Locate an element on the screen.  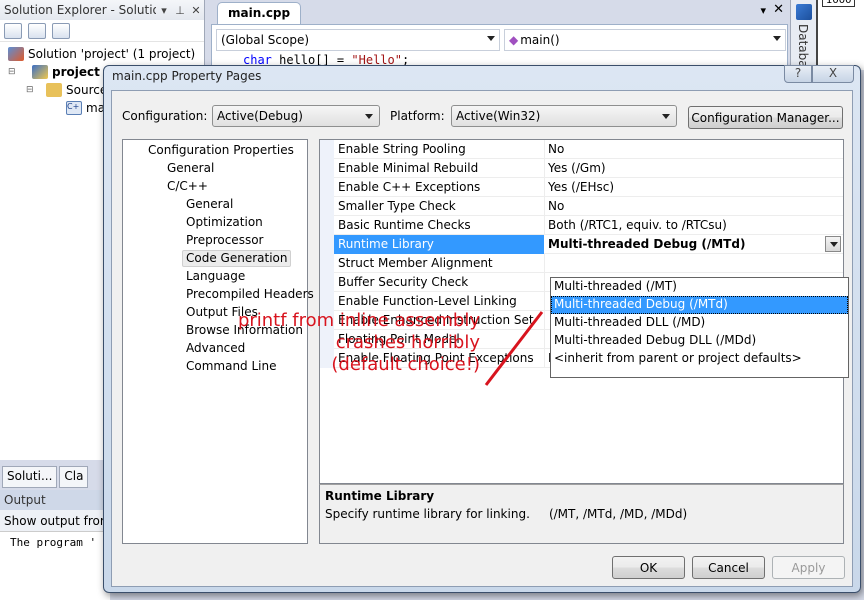
dropdown-option: Multi-threaded (/MT) is located at coordinates (699, 287).